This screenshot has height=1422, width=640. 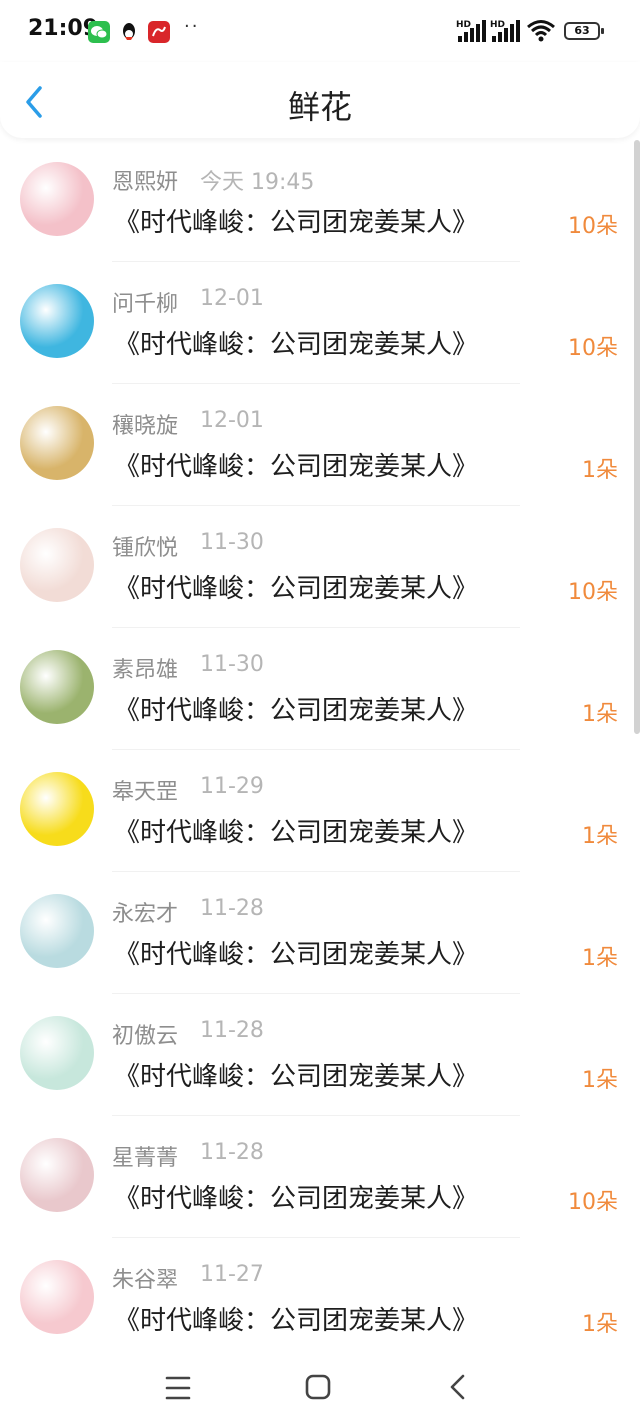 I want to click on gift-date: 11-27, so click(x=232, y=1274).